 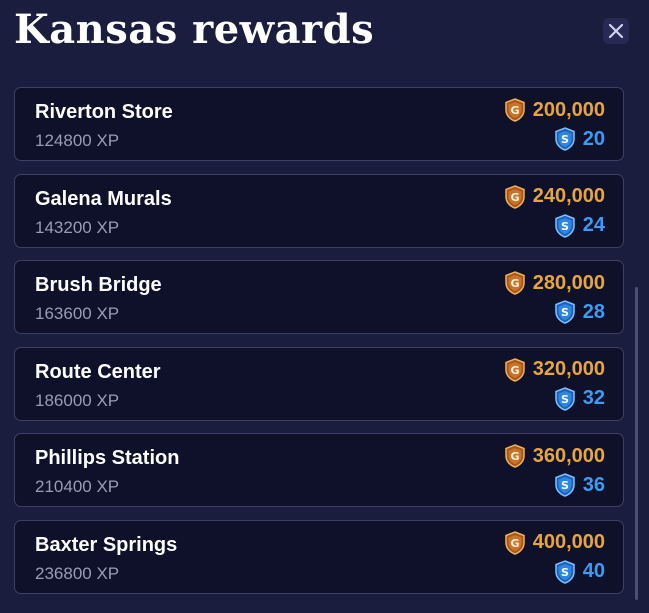 I want to click on silver-amount: 24, so click(x=593, y=225).